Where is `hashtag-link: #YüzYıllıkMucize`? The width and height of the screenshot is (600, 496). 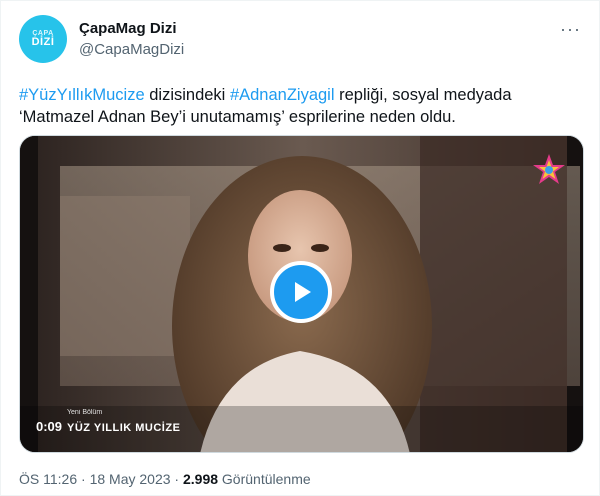 hashtag-link: #YüzYıllıkMucize is located at coordinates (82, 95).